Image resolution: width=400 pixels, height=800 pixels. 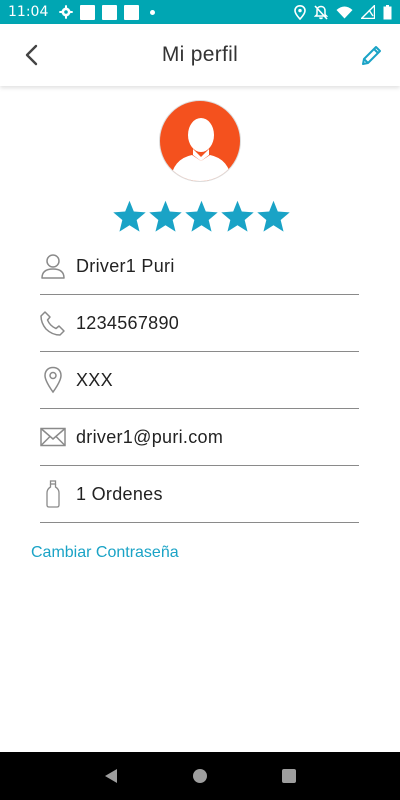 I want to click on field-address: XXX, so click(x=199, y=380).